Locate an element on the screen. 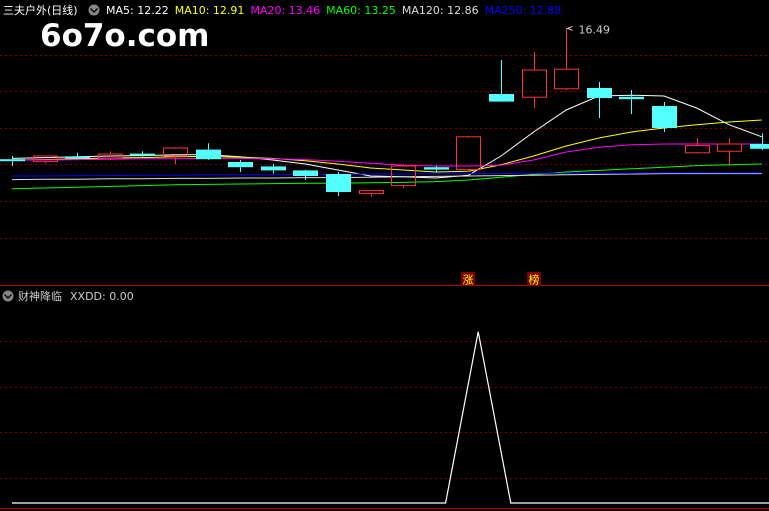 The height and width of the screenshot is (511, 769). signal-marker: 涨 is located at coordinates (468, 279).